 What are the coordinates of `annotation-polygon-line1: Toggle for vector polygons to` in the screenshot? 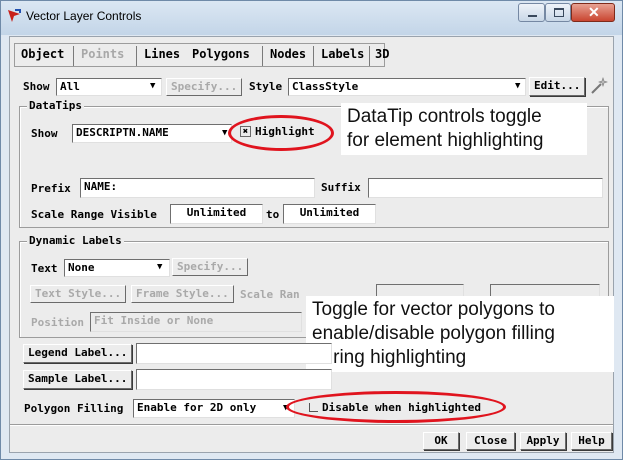 It's located at (433, 309).